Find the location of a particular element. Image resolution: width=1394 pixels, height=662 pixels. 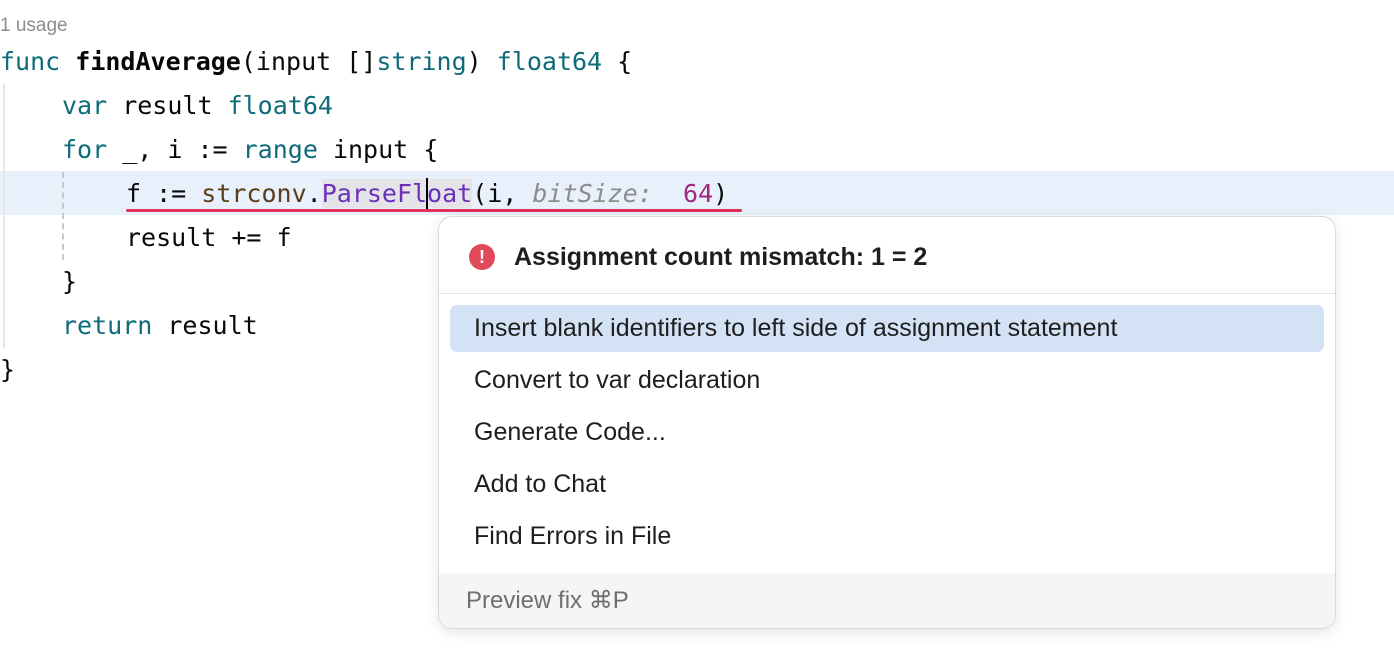

code-line-var: var result float64 is located at coordinates (197, 106).